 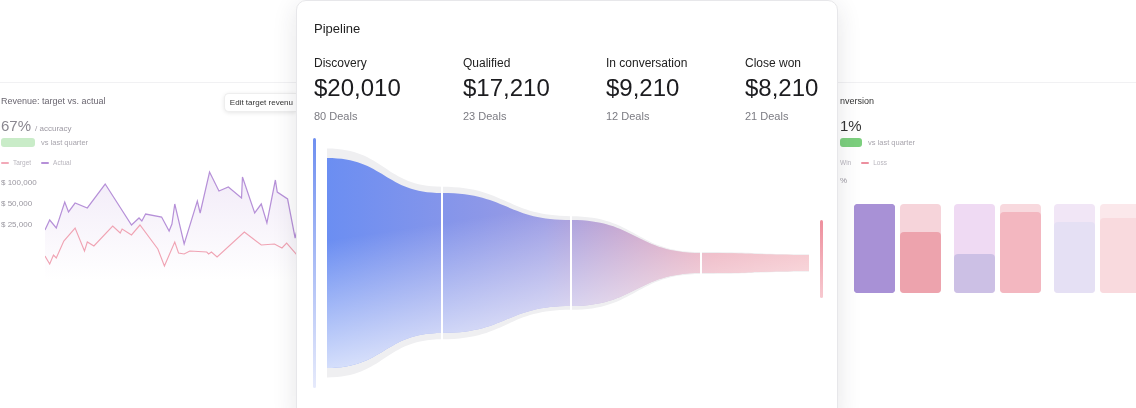 What do you see at coordinates (17, 224) in the screenshot?
I see `axis-label: $ 25,000` at bounding box center [17, 224].